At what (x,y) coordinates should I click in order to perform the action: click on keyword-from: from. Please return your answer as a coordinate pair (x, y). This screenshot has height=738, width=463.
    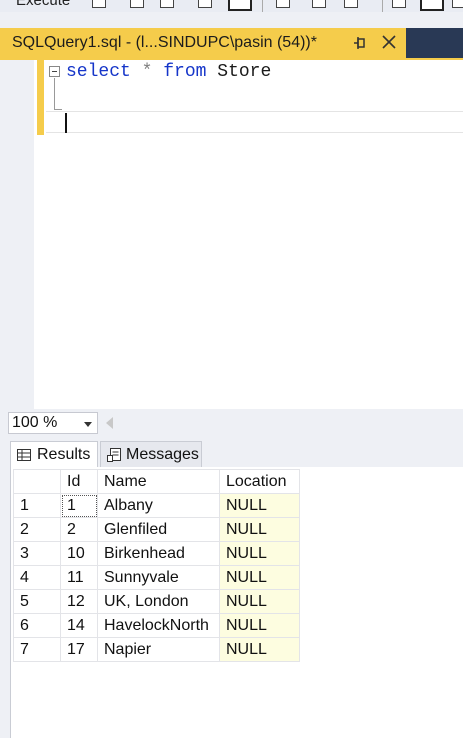
    Looking at the image, I should click on (185, 72).